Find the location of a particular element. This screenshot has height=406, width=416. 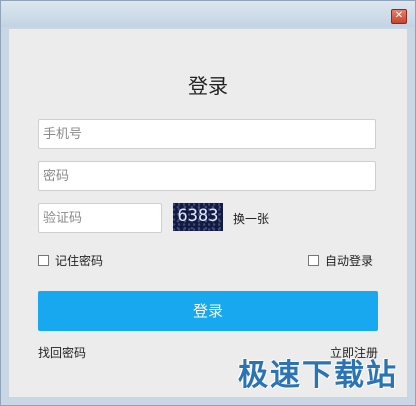

page-title: 登录 is located at coordinates (208, 86).